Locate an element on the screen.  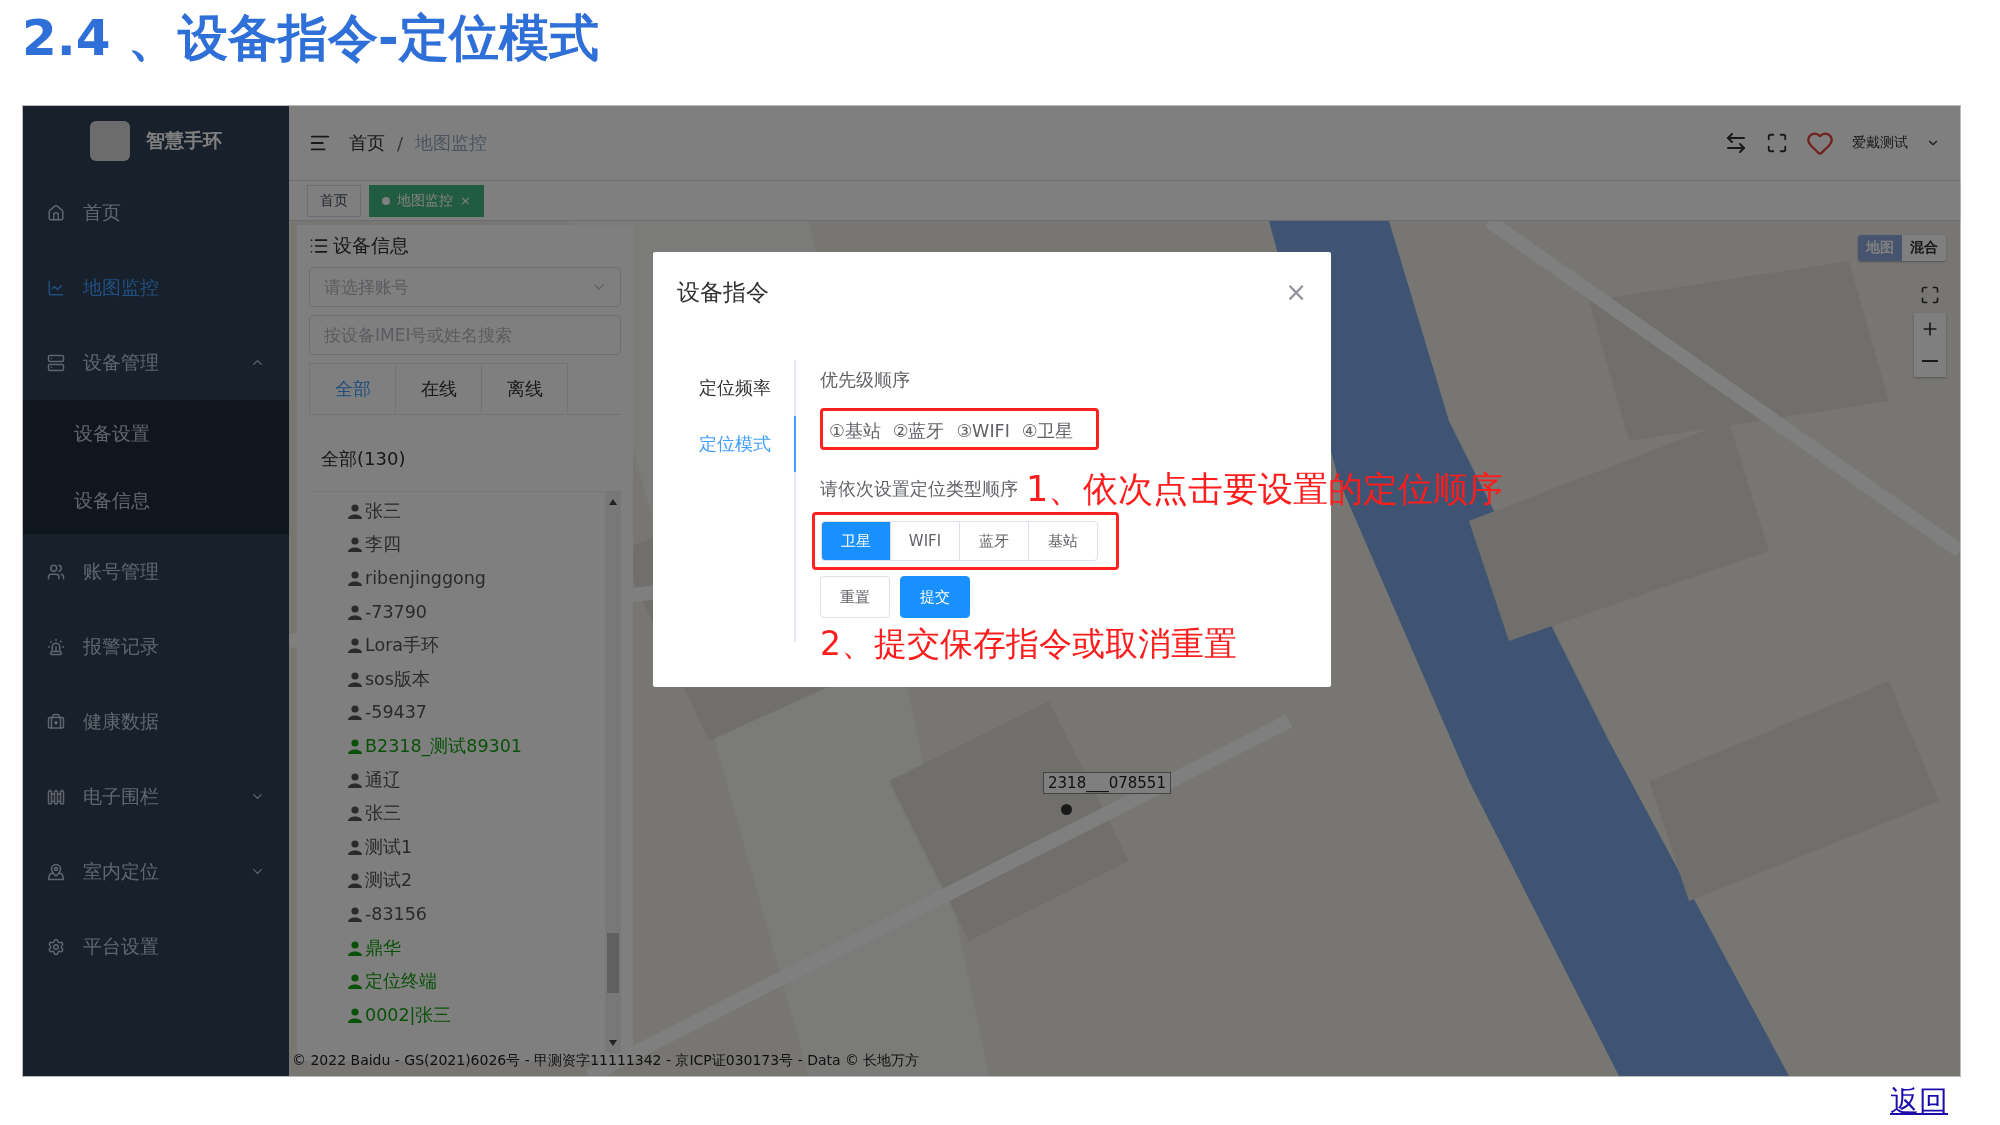
page-title: 2.4 、设备指令-定位模式 is located at coordinates (310, 38).